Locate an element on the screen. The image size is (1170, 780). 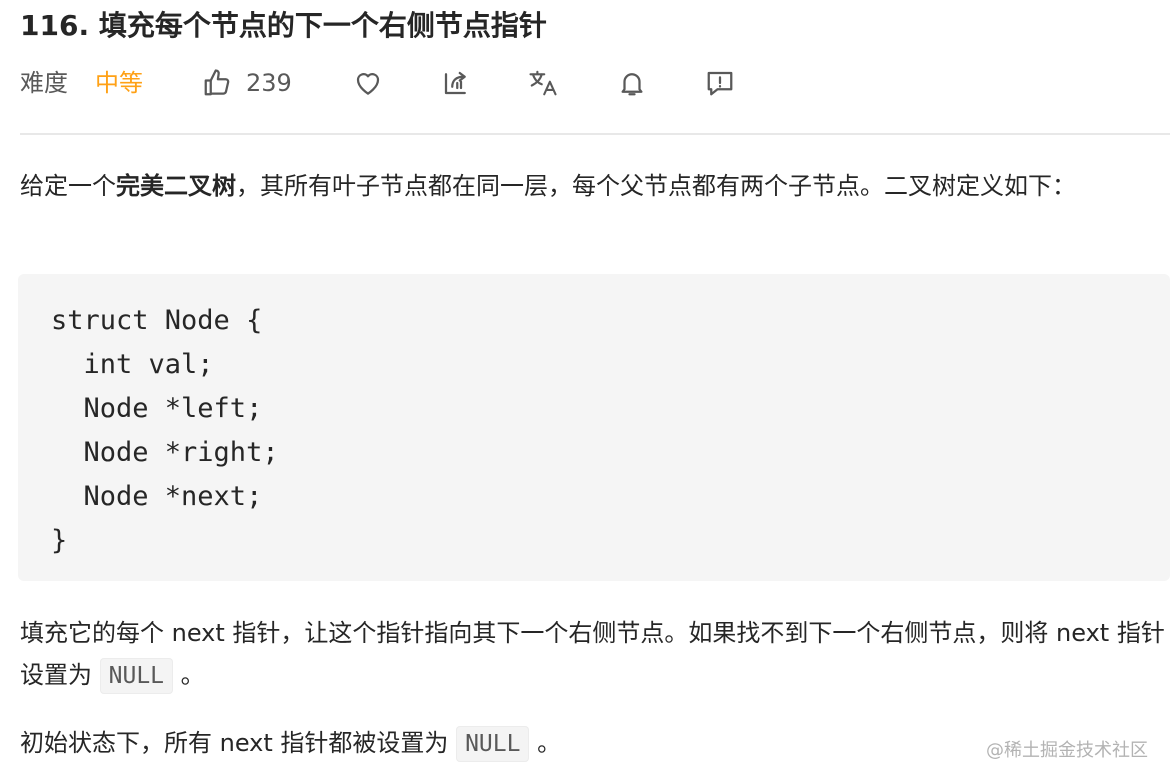
intro-bold-term: 完美二叉树 is located at coordinates (176, 186).